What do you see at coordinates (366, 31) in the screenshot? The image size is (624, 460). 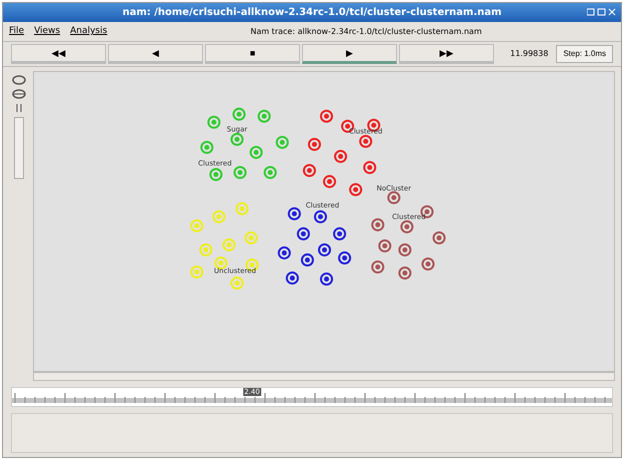 I see `trace-name: Nam trace: allknow-2.34rc-1.0/tcl/cluster-clusternam.nam` at bounding box center [366, 31].